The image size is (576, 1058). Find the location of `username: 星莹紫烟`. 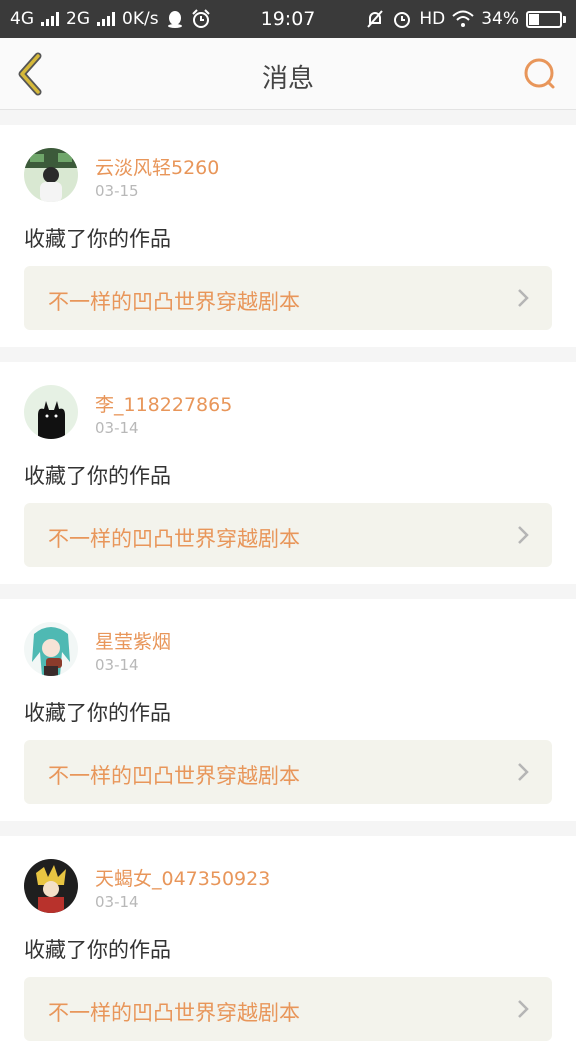

username: 星莹紫烟 is located at coordinates (133, 640).